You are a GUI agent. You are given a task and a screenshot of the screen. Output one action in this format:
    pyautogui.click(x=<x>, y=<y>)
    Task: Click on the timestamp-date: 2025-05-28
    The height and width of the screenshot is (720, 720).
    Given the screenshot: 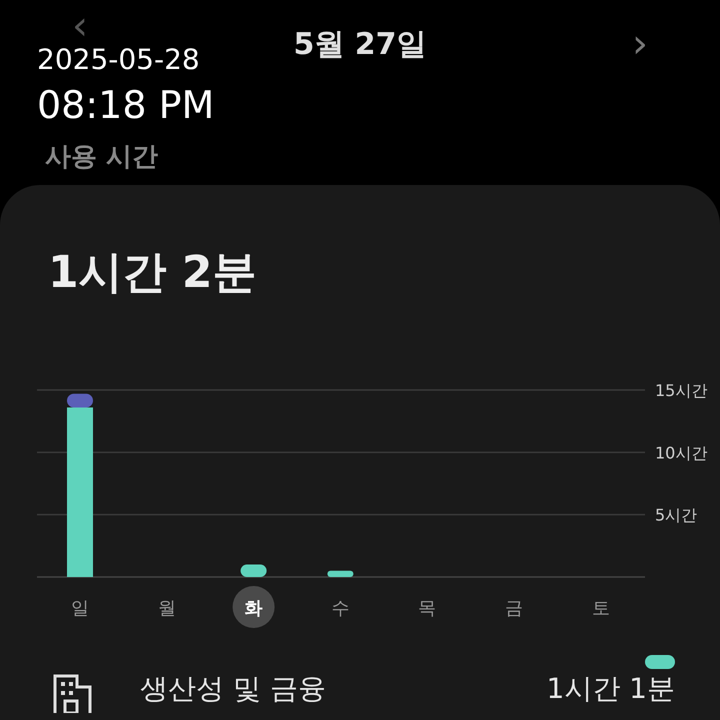 What is the action you would take?
    pyautogui.click(x=119, y=60)
    